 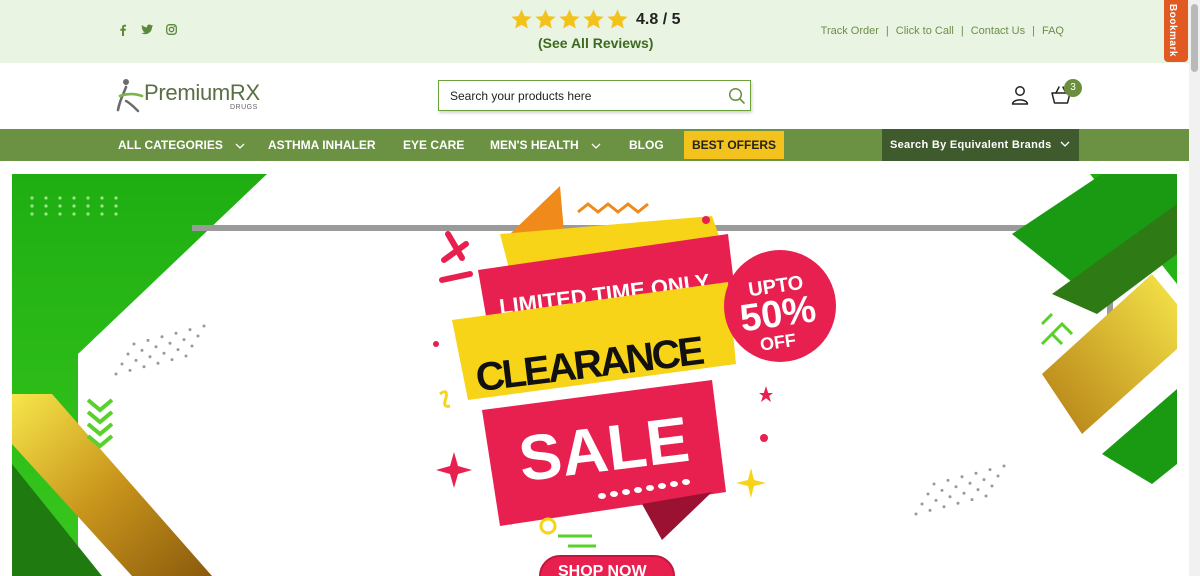 I want to click on logo-figure-icon, so click(x=130, y=96).